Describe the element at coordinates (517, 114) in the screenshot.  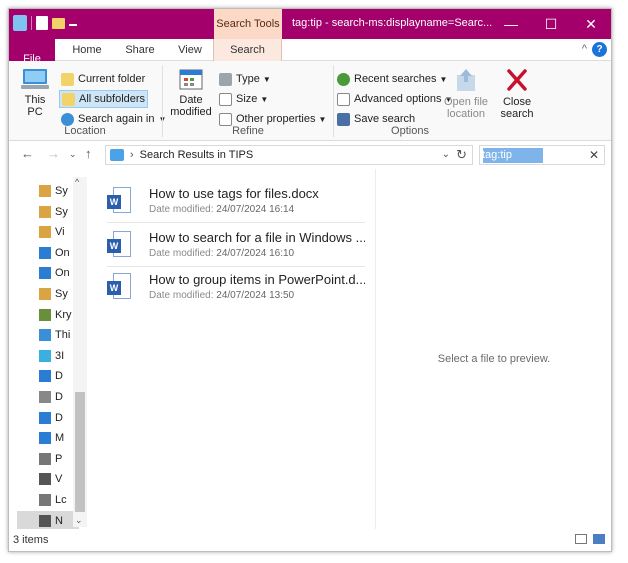
I see `close-search-label-2: search` at that location.